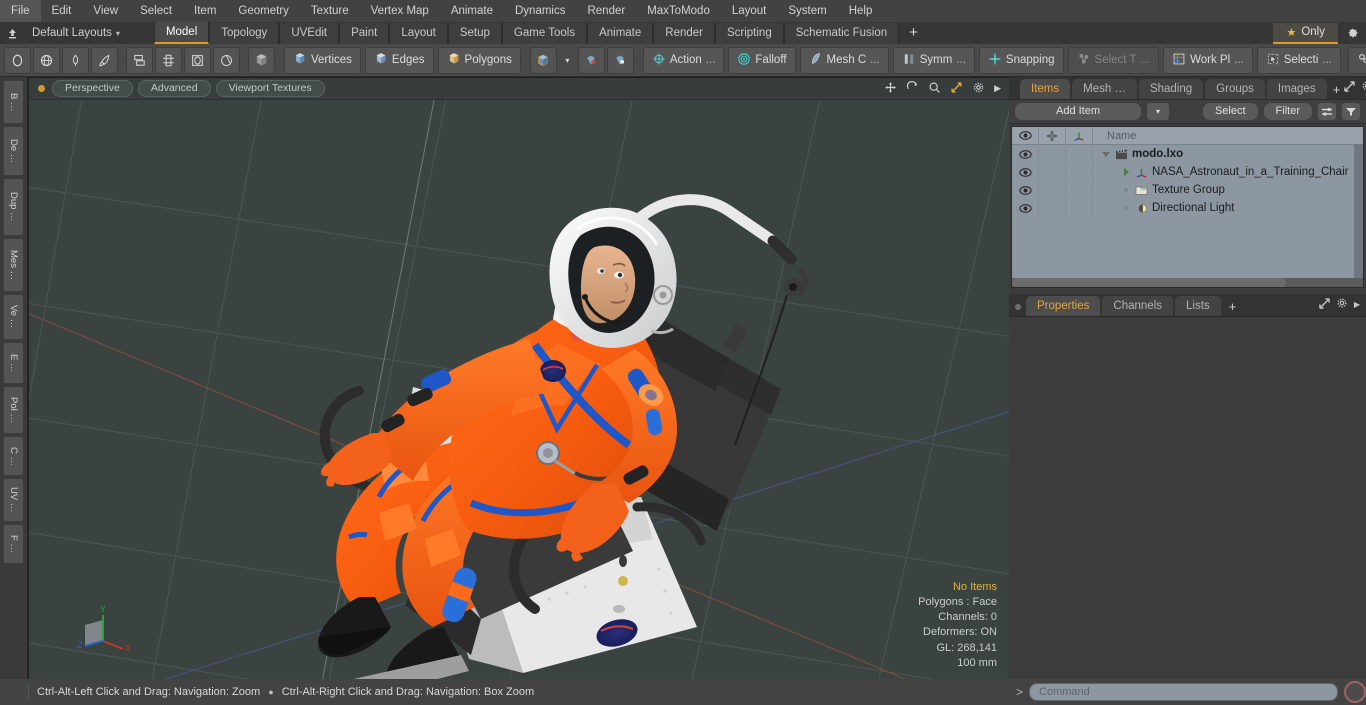 This screenshot has width=1366, height=705. What do you see at coordinates (890, 88) in the screenshot?
I see `move-icon` at bounding box center [890, 88].